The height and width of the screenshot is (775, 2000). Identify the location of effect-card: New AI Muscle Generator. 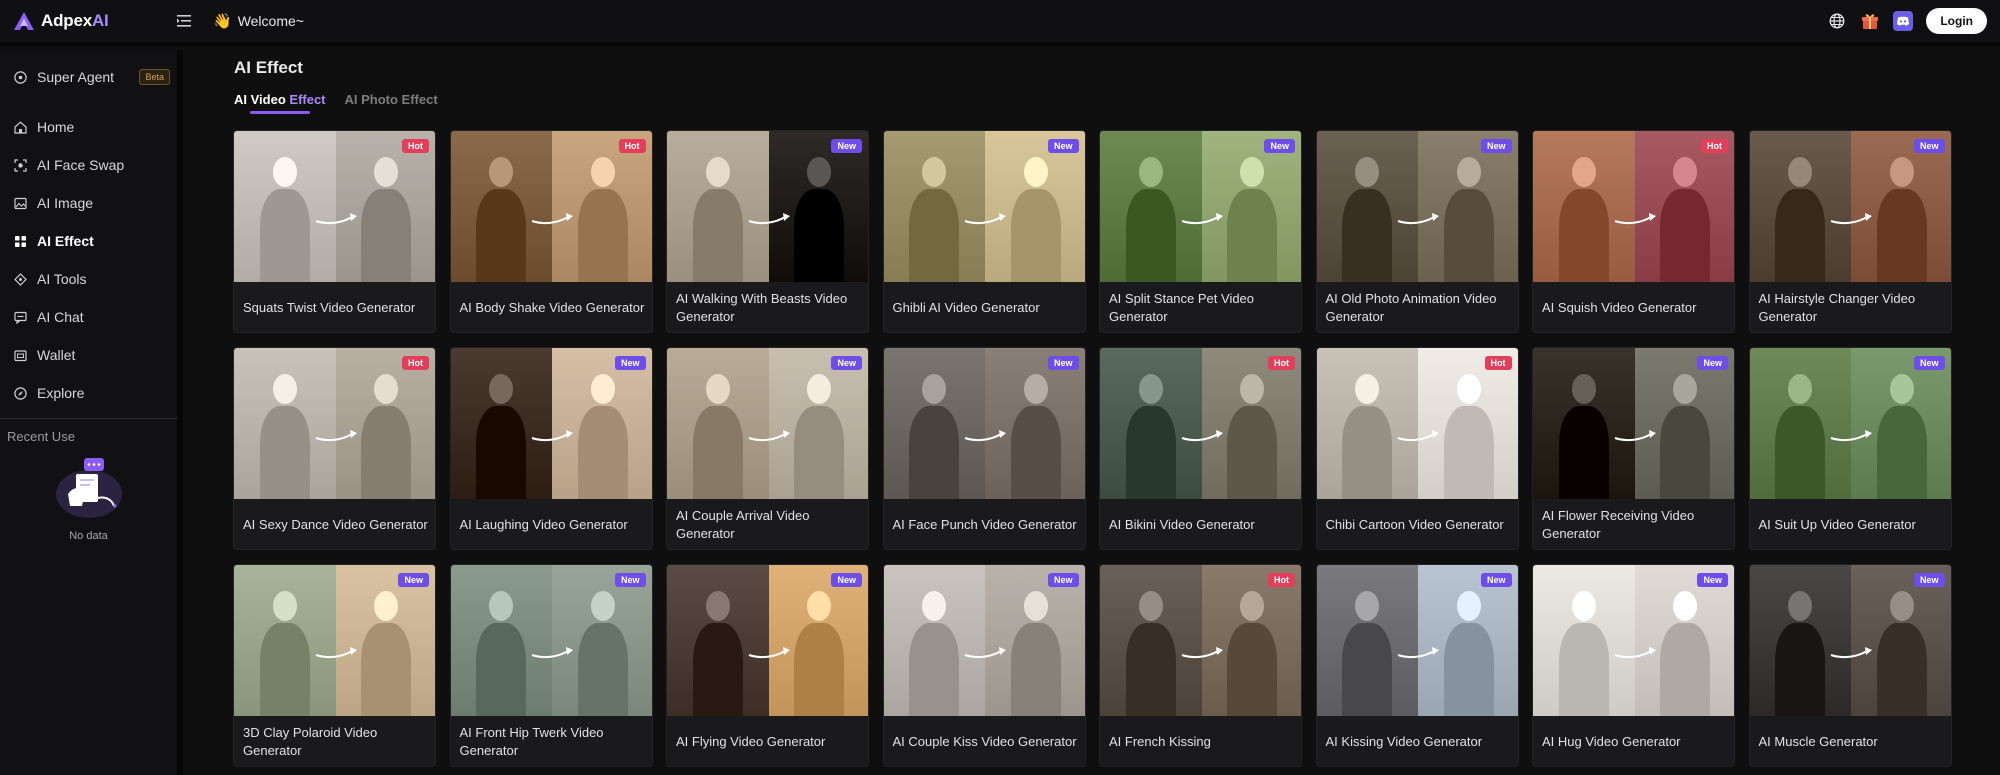
(1850, 665).